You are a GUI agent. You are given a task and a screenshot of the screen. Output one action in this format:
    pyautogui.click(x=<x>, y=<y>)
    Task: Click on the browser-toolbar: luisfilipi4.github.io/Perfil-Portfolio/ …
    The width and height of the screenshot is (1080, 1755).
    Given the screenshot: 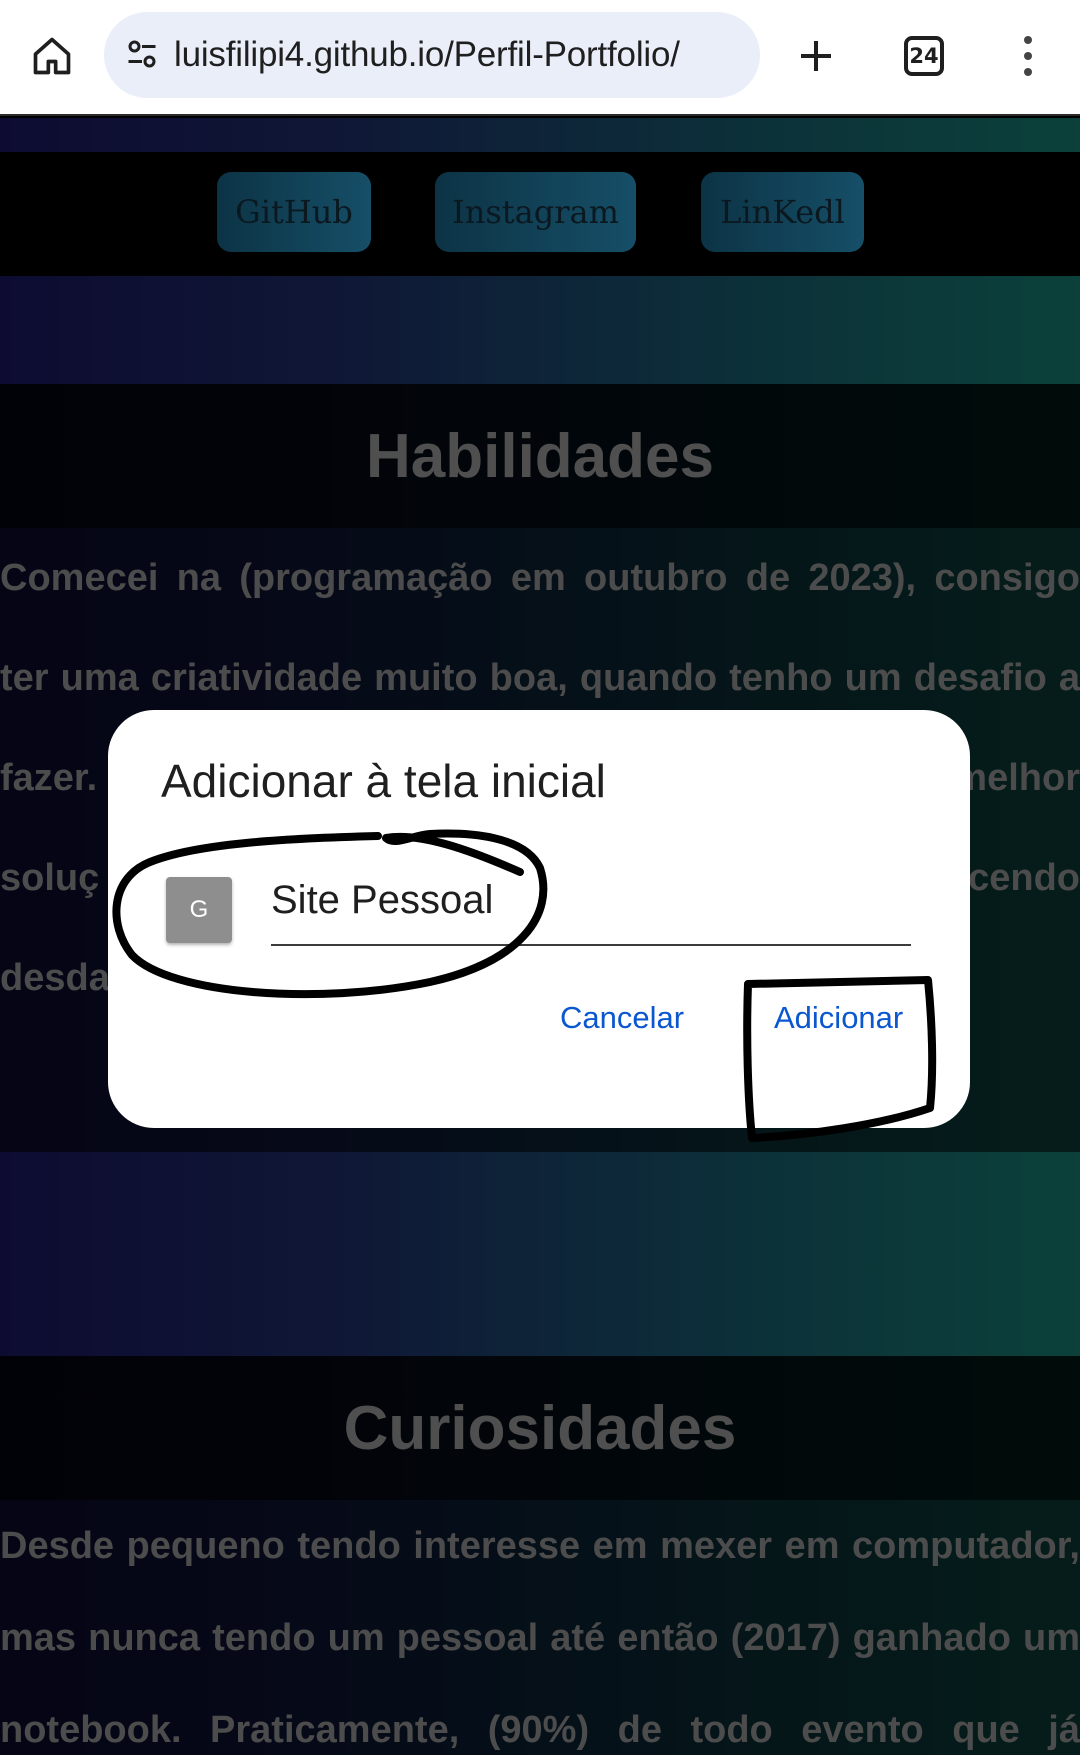 What is the action you would take?
    pyautogui.click(x=540, y=58)
    